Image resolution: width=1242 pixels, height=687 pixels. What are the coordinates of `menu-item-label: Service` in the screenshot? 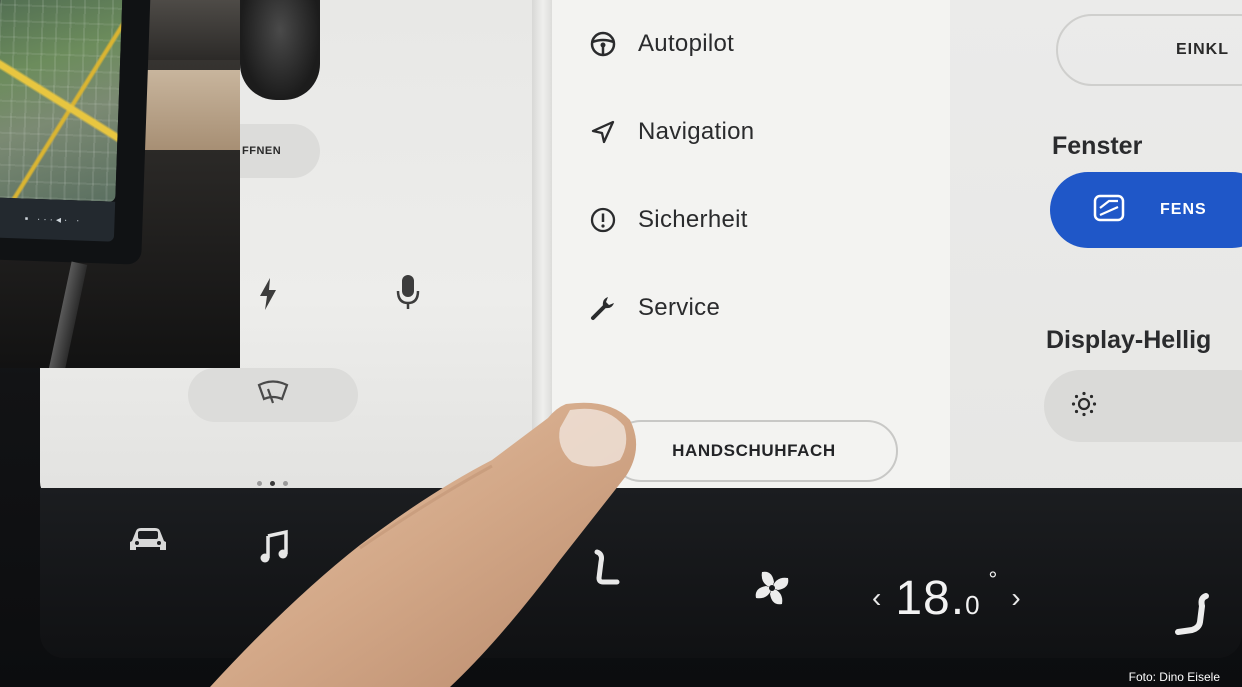 It's located at (679, 307).